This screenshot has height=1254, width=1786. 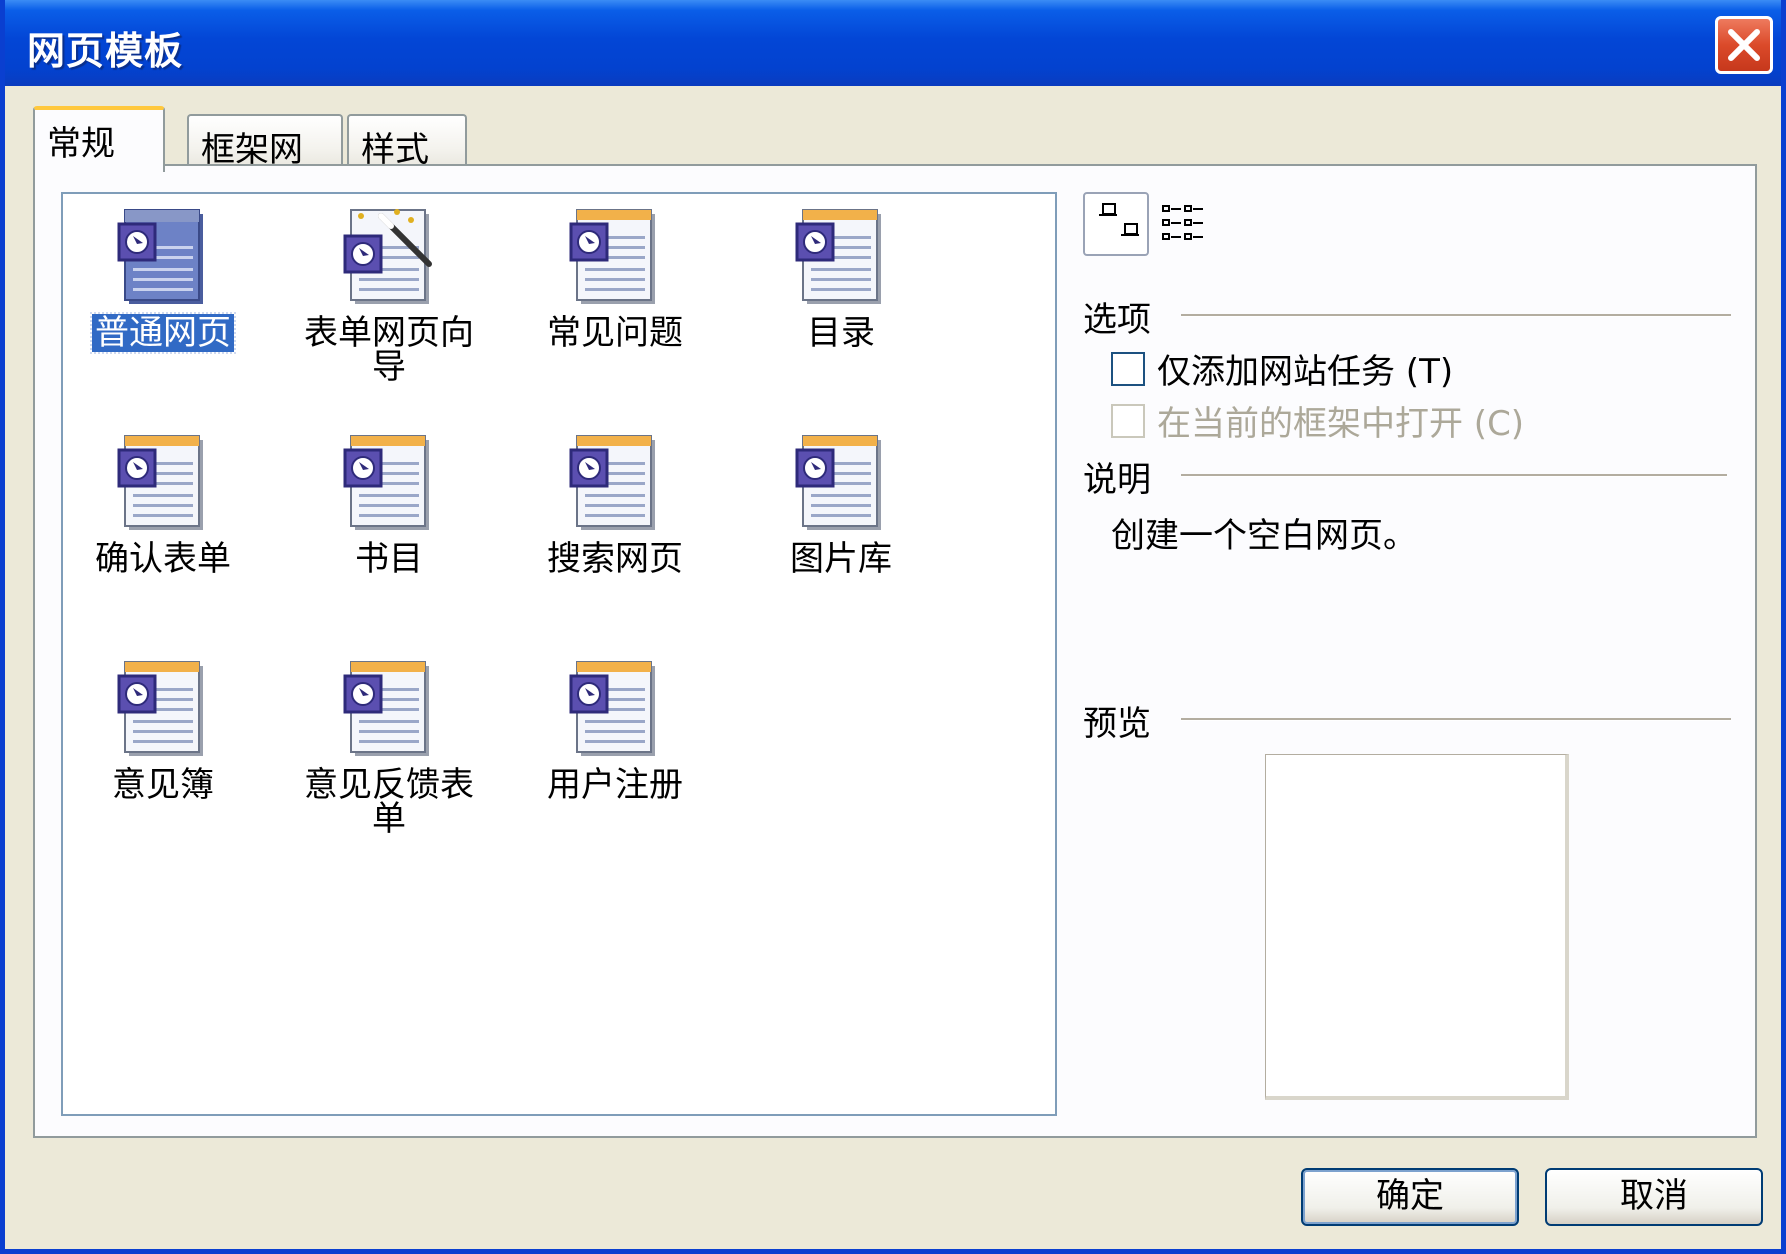 What do you see at coordinates (1117, 480) in the screenshot?
I see `description-heading: 说明` at bounding box center [1117, 480].